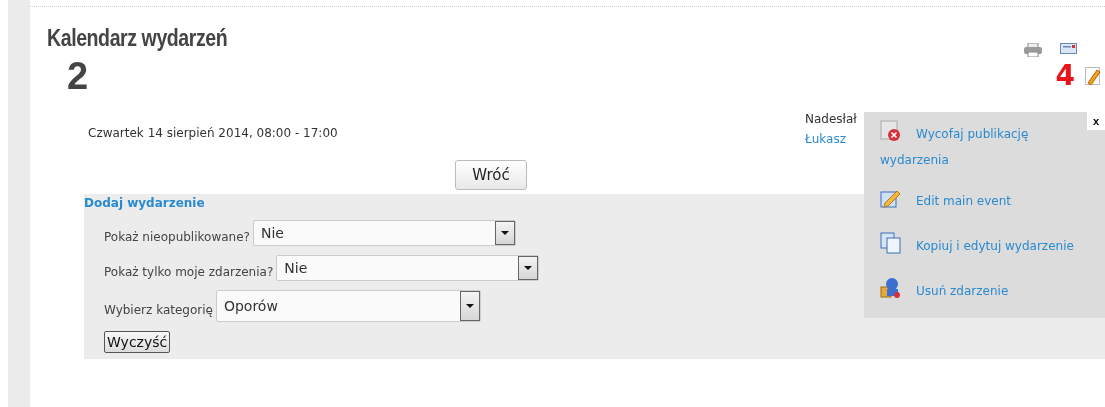 The image size is (1105, 407). I want to click on document-x-icon, so click(891, 131).